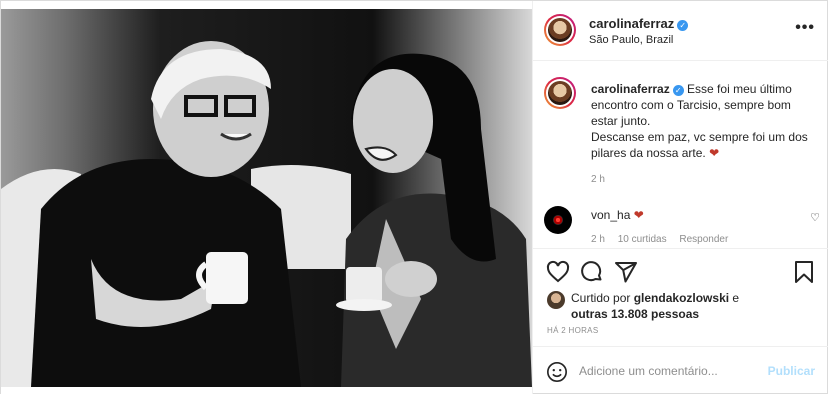 The height and width of the screenshot is (394, 828). What do you see at coordinates (598, 179) in the screenshot?
I see `caption-time: 2 h` at bounding box center [598, 179].